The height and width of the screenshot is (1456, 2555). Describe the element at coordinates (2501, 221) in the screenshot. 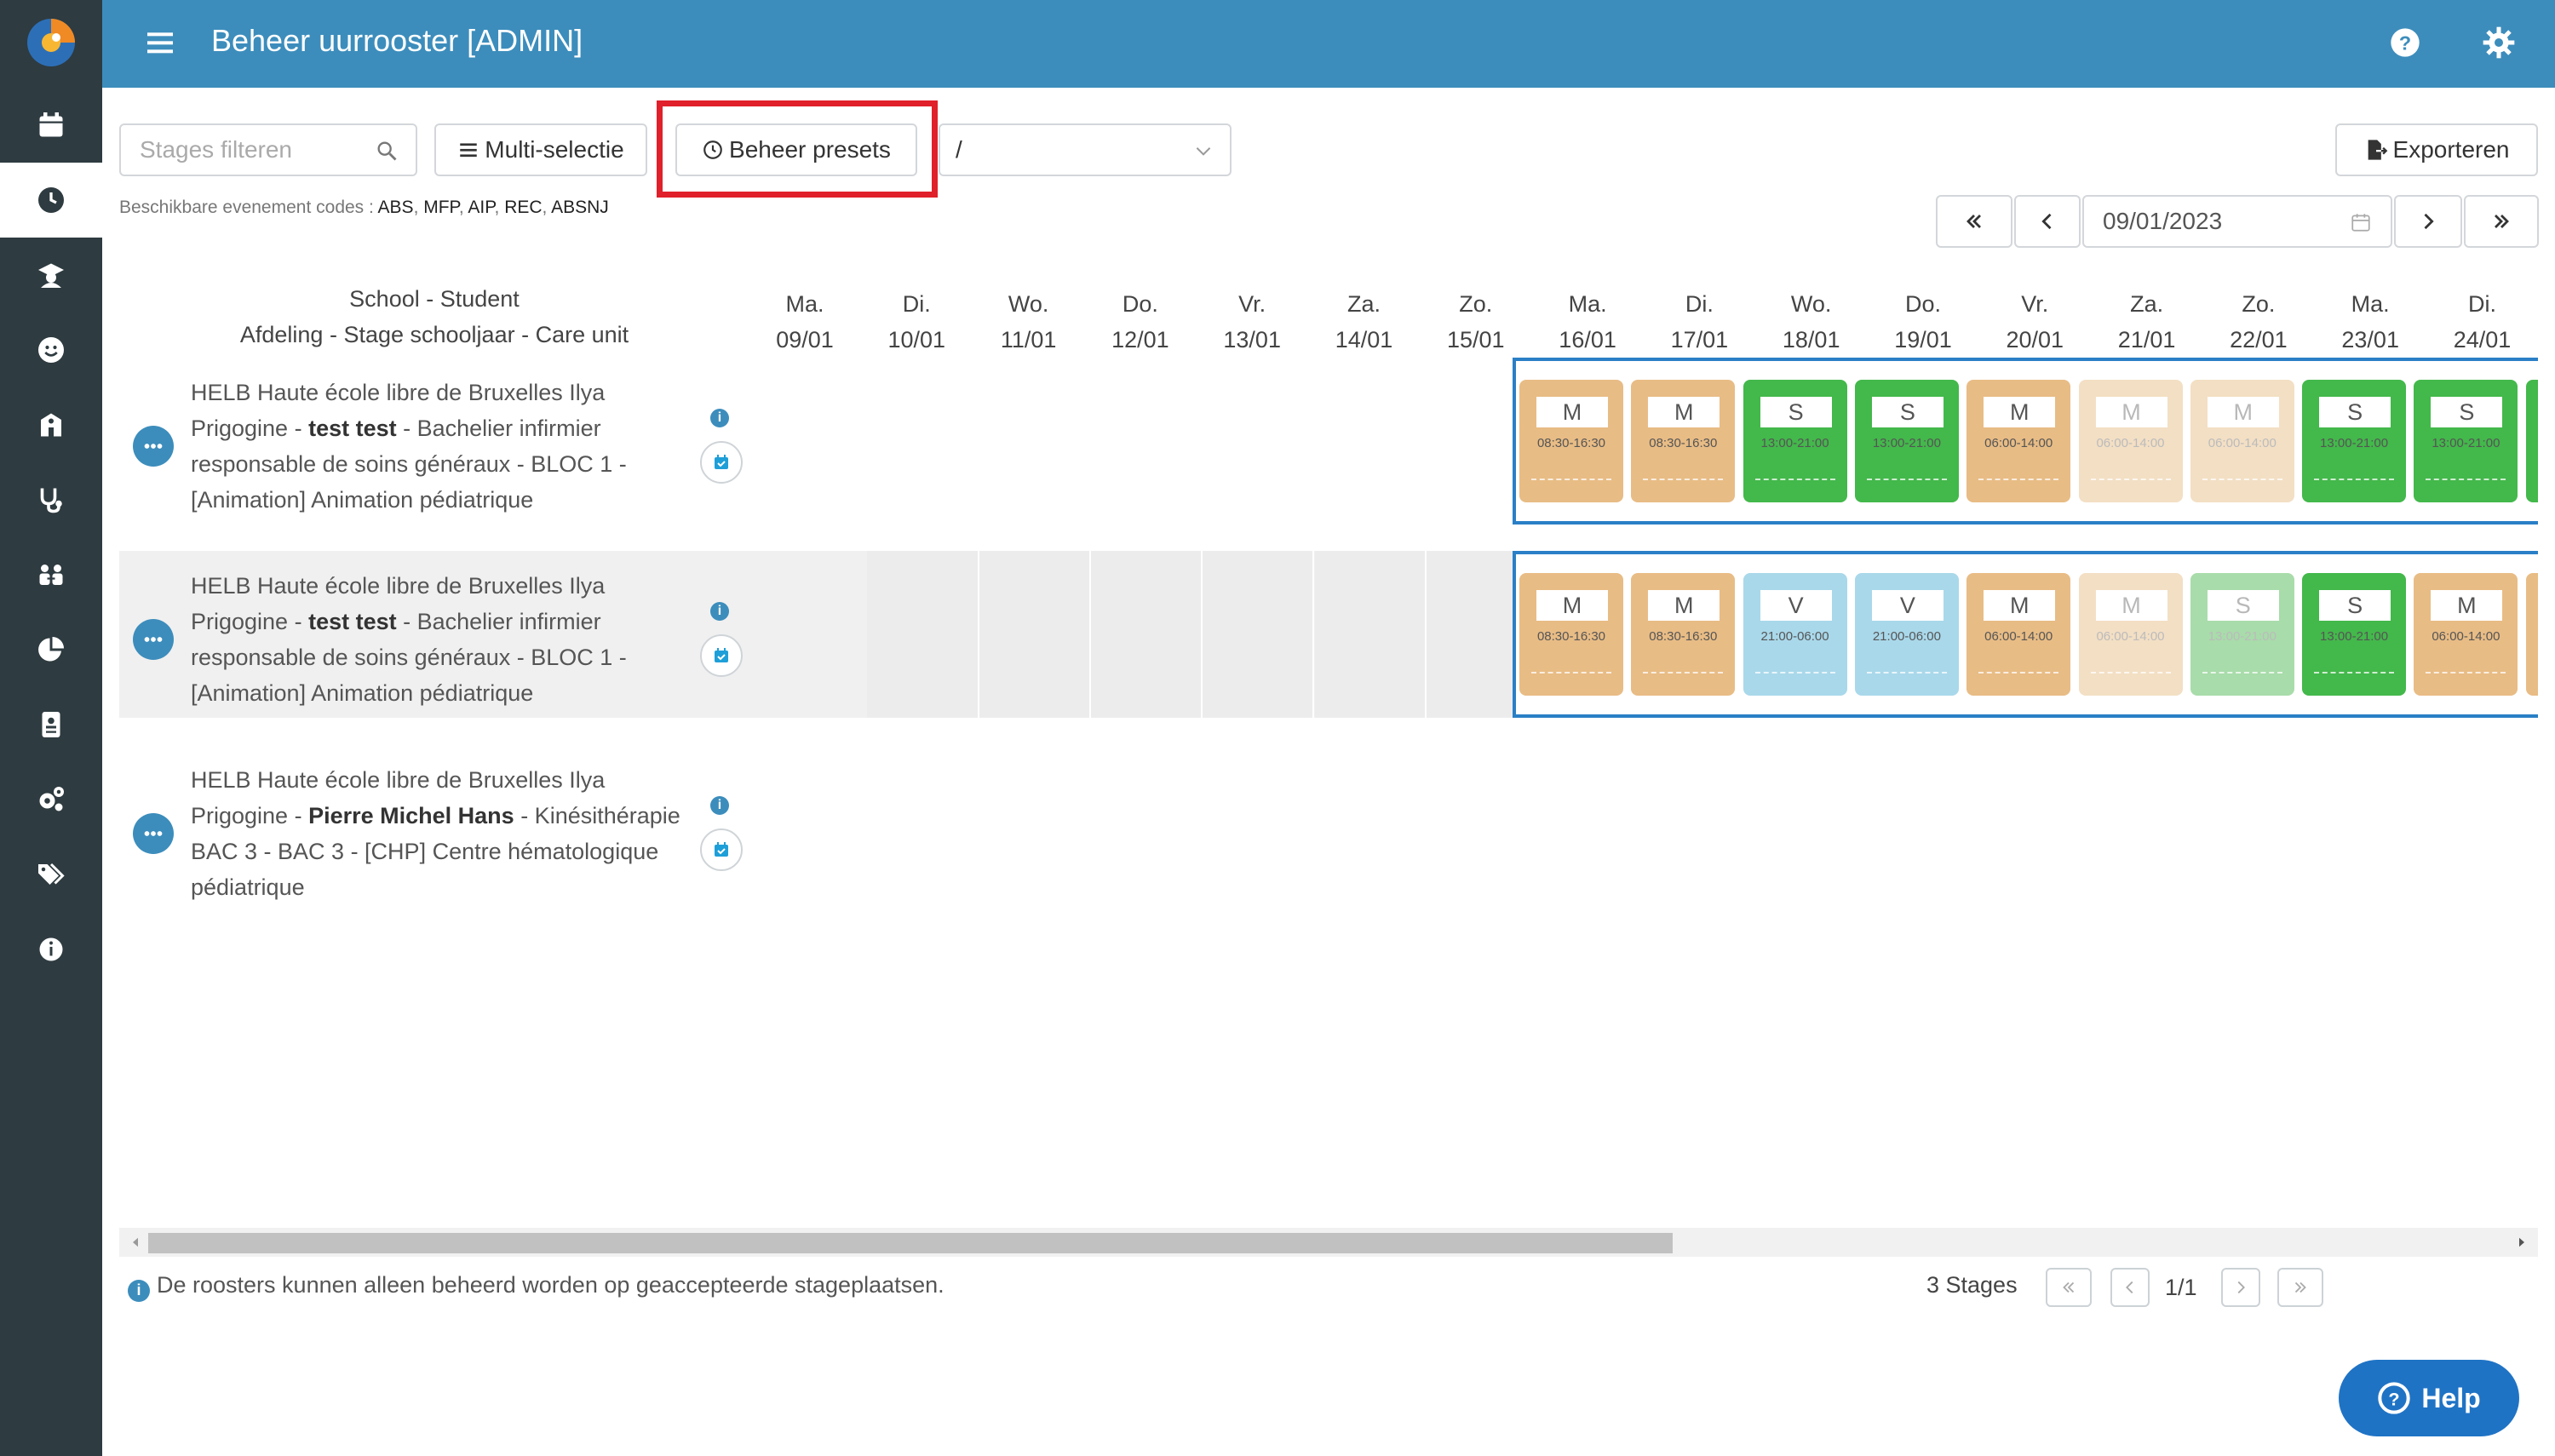

I see `last-period-button` at that location.